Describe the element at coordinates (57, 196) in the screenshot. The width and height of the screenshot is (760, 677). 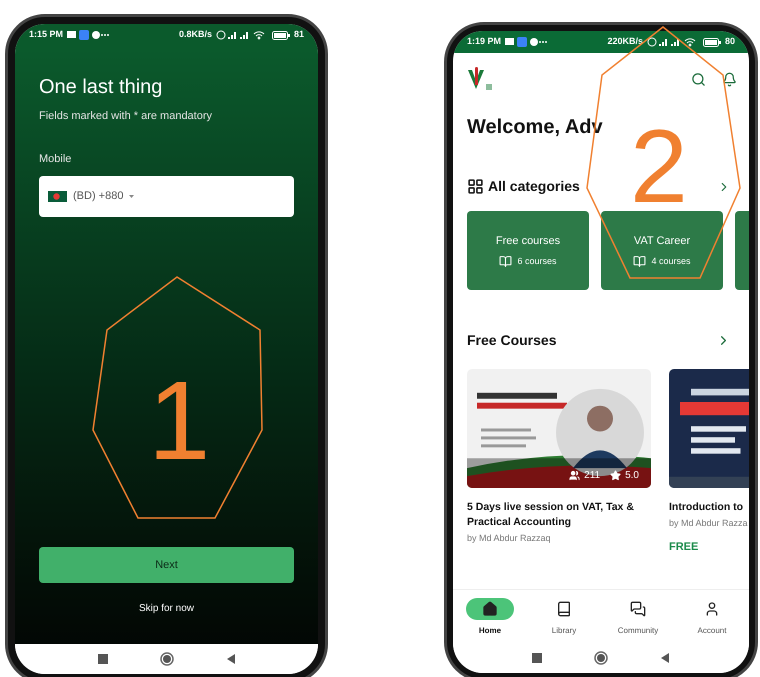
I see `flag-icon` at that location.